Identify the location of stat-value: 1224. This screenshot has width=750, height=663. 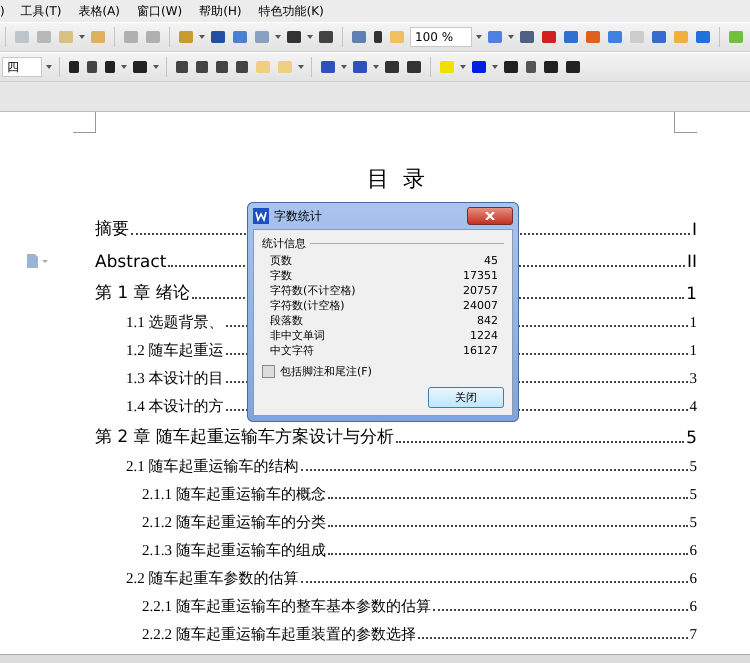
(484, 335).